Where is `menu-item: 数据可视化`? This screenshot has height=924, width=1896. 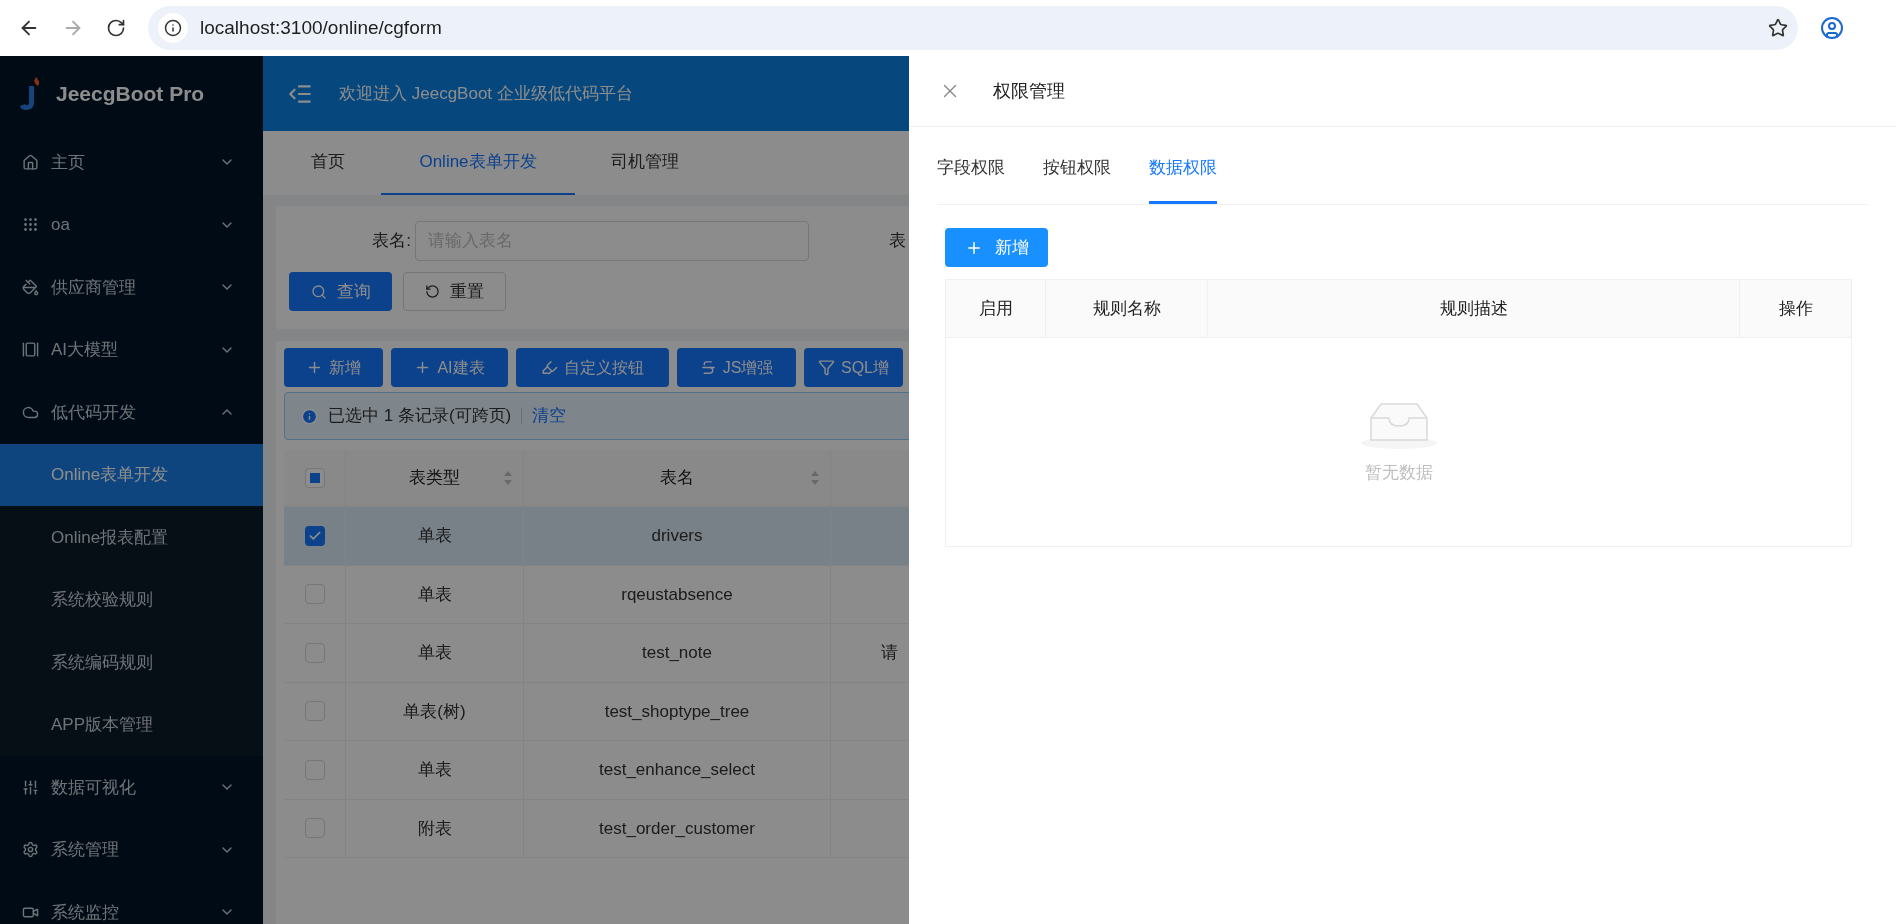
menu-item: 数据可视化 is located at coordinates (131, 787).